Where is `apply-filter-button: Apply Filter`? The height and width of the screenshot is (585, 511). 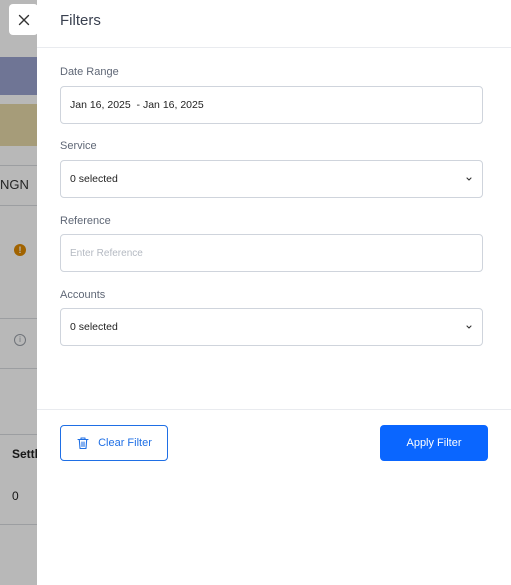
apply-filter-button: Apply Filter is located at coordinates (434, 443).